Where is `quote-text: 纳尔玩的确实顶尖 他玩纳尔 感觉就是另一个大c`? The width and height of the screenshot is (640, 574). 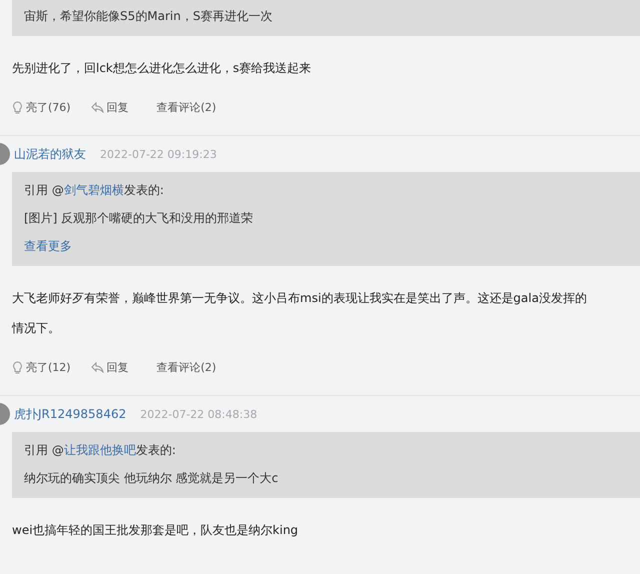 quote-text: 纳尔玩的确实顶尖 他玩纳尔 感觉就是另一个大c is located at coordinates (152, 478).